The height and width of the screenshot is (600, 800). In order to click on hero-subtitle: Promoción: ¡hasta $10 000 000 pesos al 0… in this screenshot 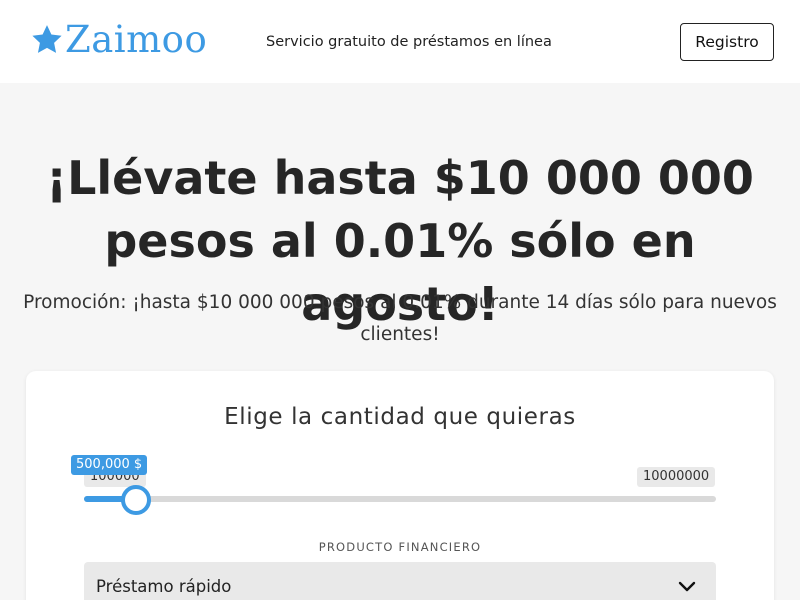, I will do `click(400, 319)`.